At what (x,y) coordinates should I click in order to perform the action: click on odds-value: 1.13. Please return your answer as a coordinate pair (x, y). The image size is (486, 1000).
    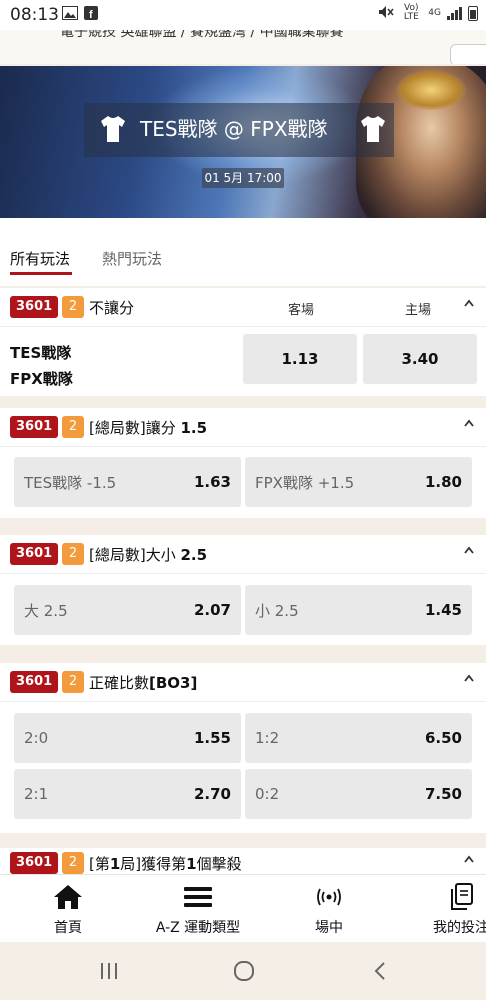
    Looking at the image, I should click on (300, 359).